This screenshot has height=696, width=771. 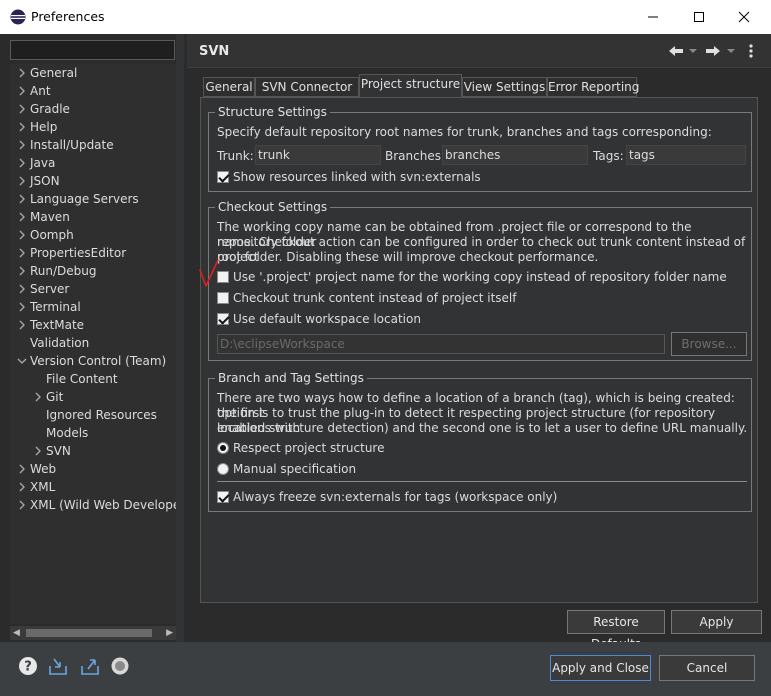 What do you see at coordinates (37, 163) in the screenshot?
I see `tree-item: Java` at bounding box center [37, 163].